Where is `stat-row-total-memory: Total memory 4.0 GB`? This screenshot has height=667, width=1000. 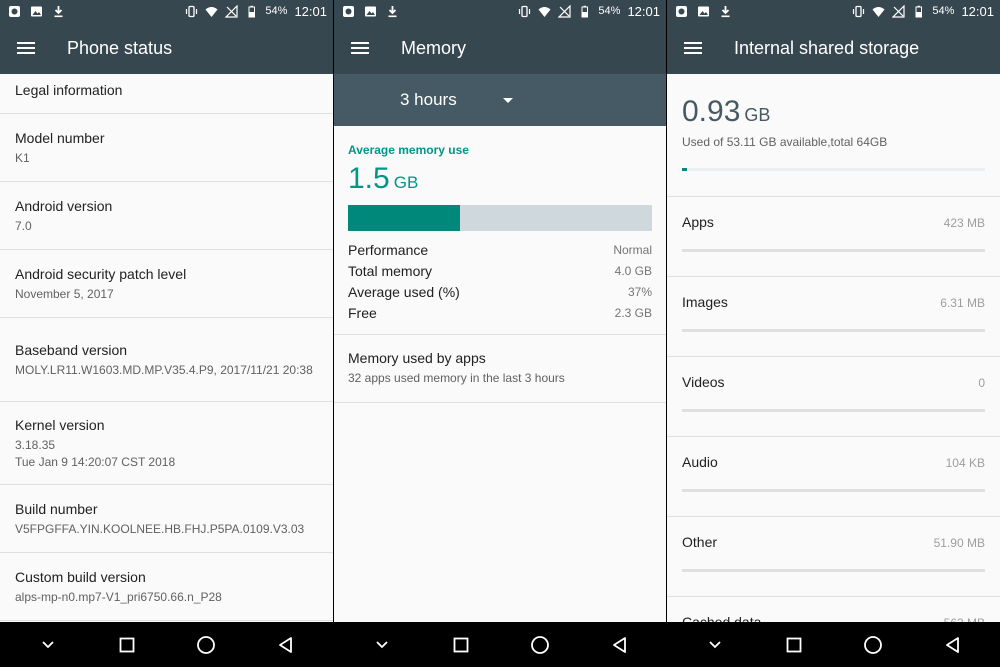
stat-row-total-memory: Total memory 4.0 GB is located at coordinates (500, 270).